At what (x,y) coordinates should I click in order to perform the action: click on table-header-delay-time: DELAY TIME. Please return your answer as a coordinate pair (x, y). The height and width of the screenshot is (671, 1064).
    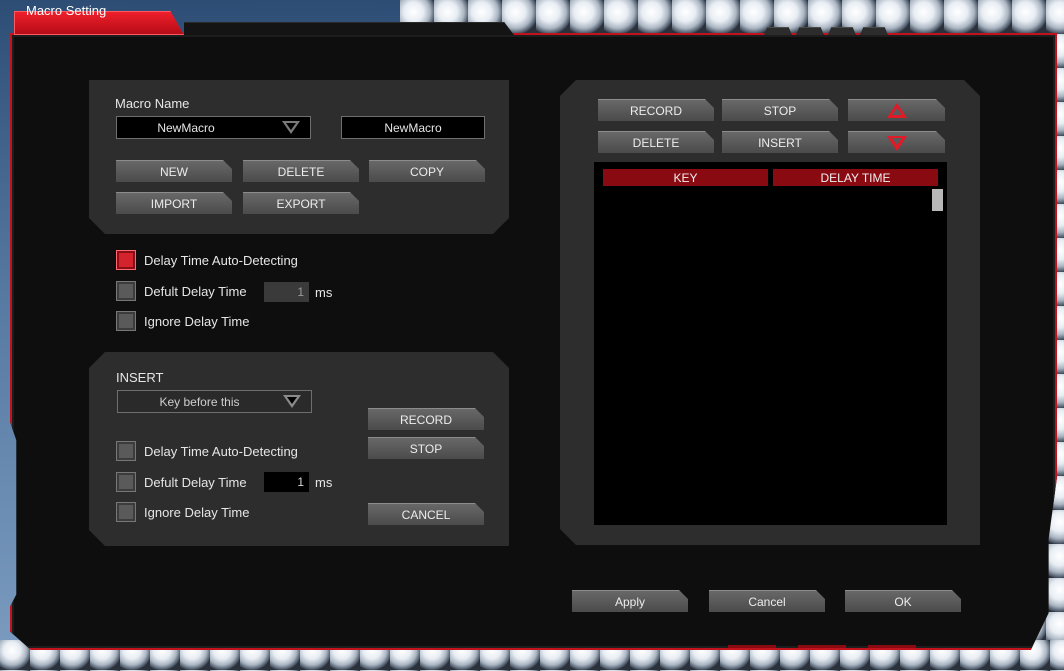
    Looking at the image, I should click on (855, 177).